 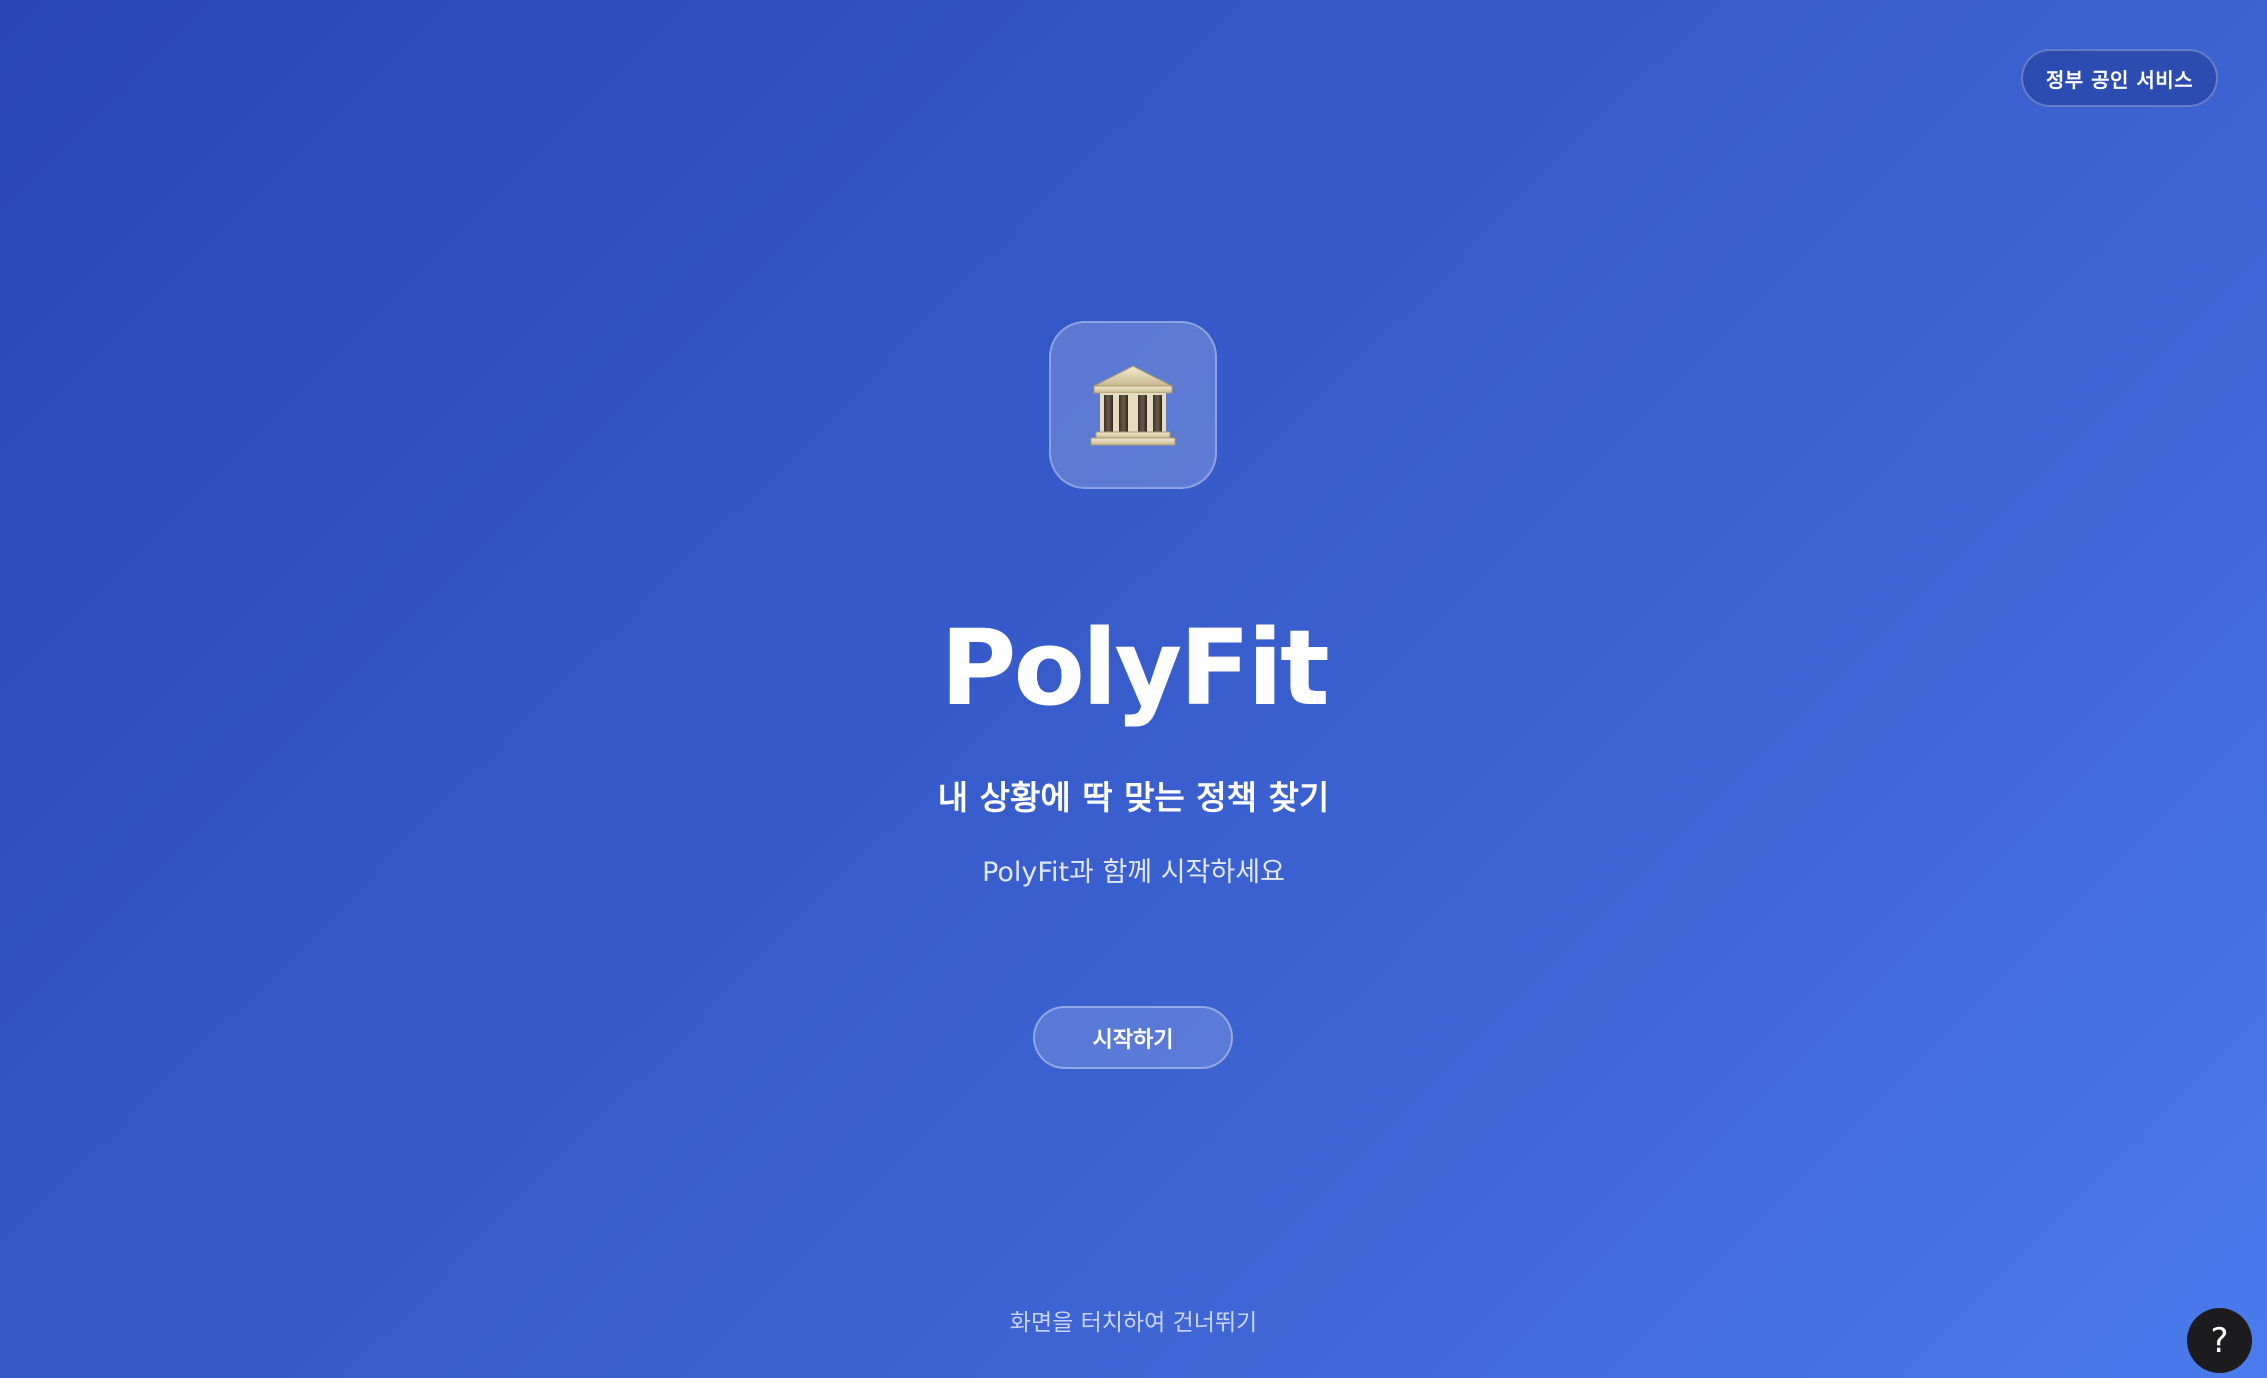 I want to click on help-button: ?, so click(x=2219, y=1340).